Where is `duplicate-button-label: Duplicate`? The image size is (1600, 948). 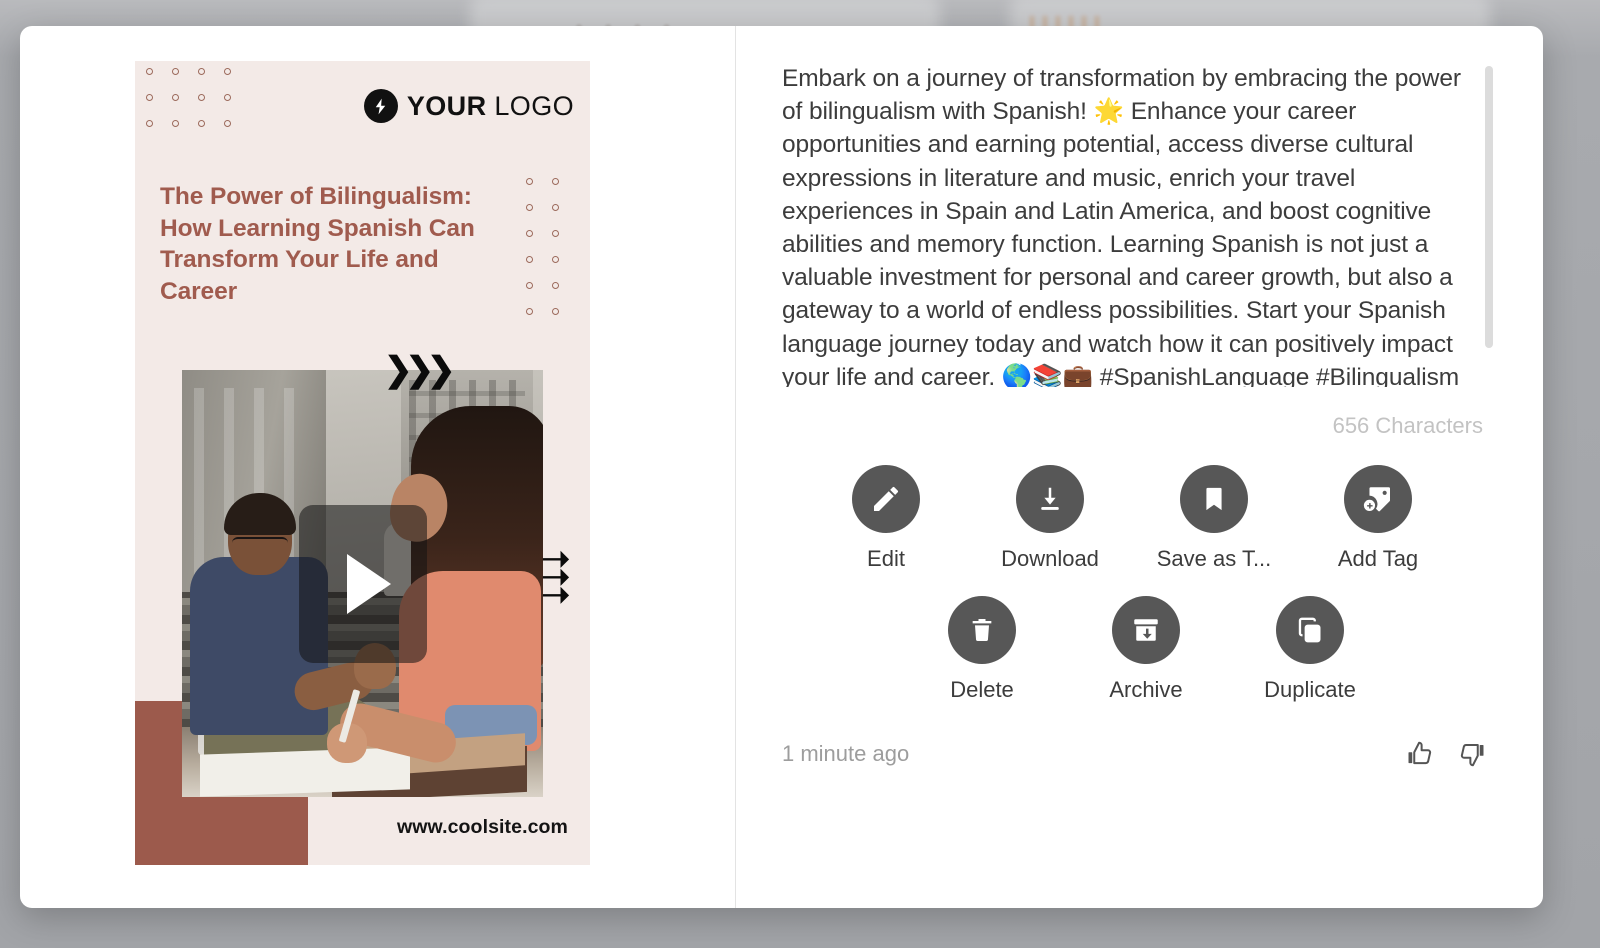 duplicate-button-label: Duplicate is located at coordinates (1310, 689).